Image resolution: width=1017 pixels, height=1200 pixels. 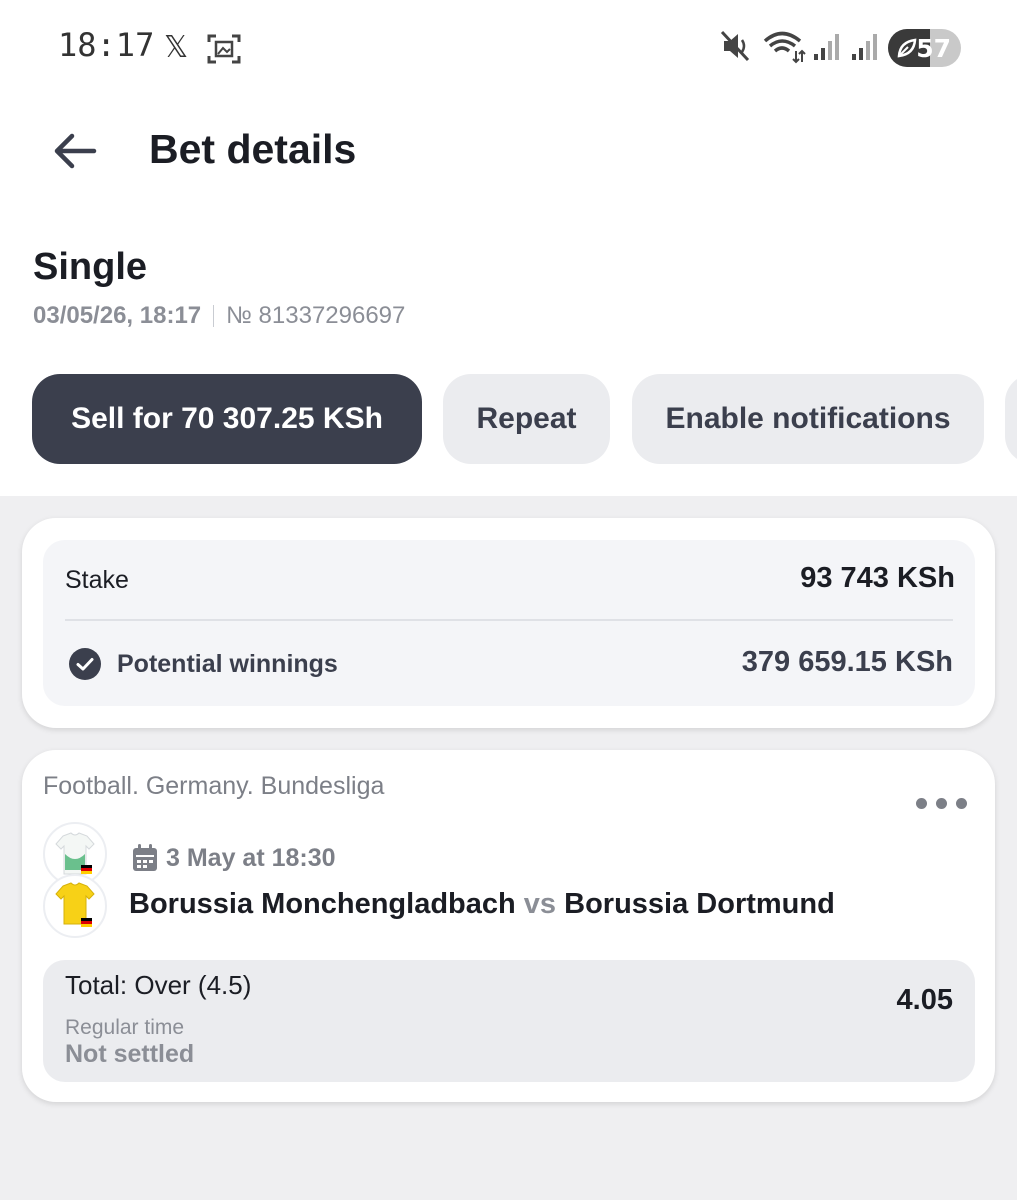 What do you see at coordinates (942, 804) in the screenshot?
I see `more-options-icon` at bounding box center [942, 804].